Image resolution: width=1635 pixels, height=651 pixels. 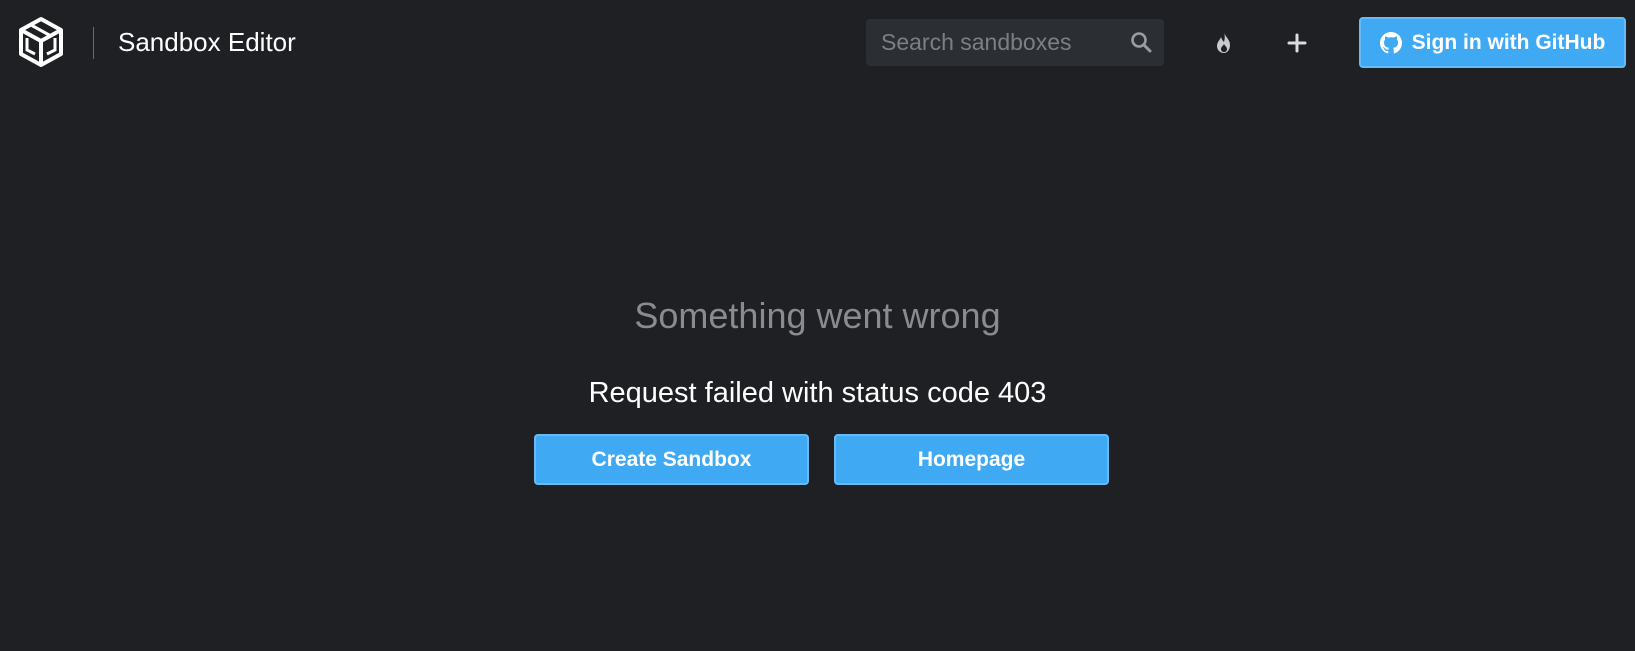 I want to click on search-input, so click(x=991, y=42).